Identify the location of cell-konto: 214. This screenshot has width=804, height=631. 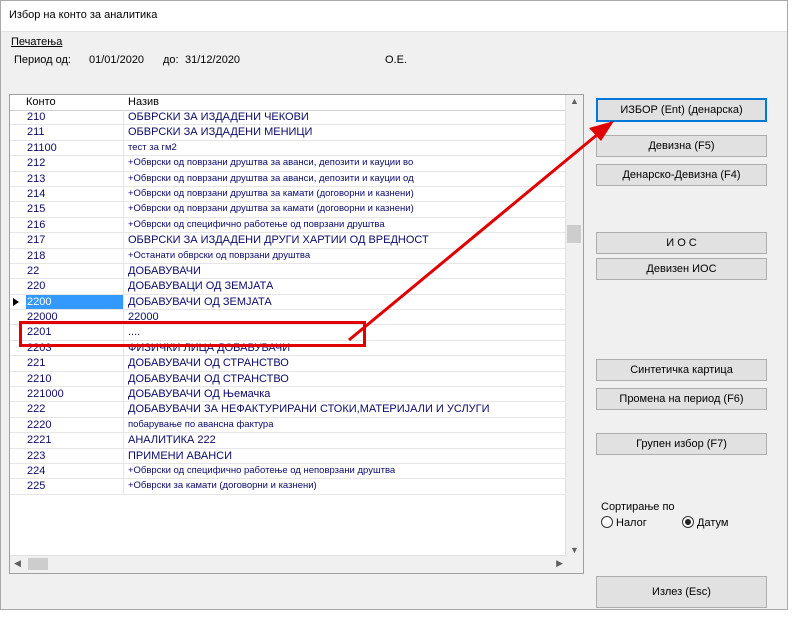
(75, 194).